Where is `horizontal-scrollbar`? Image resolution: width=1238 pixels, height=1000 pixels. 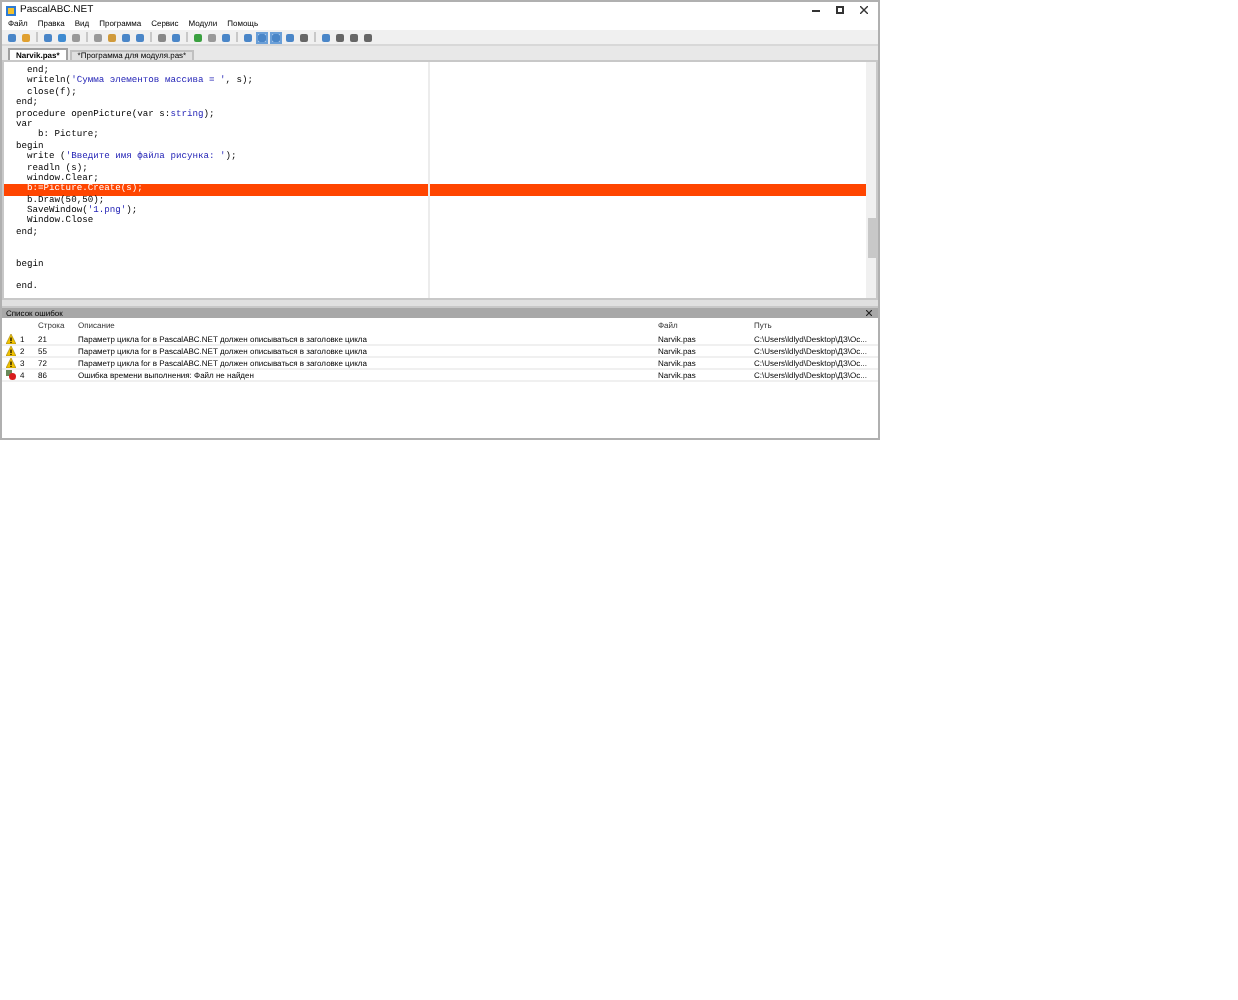
horizontal-scrollbar is located at coordinates (440, 304).